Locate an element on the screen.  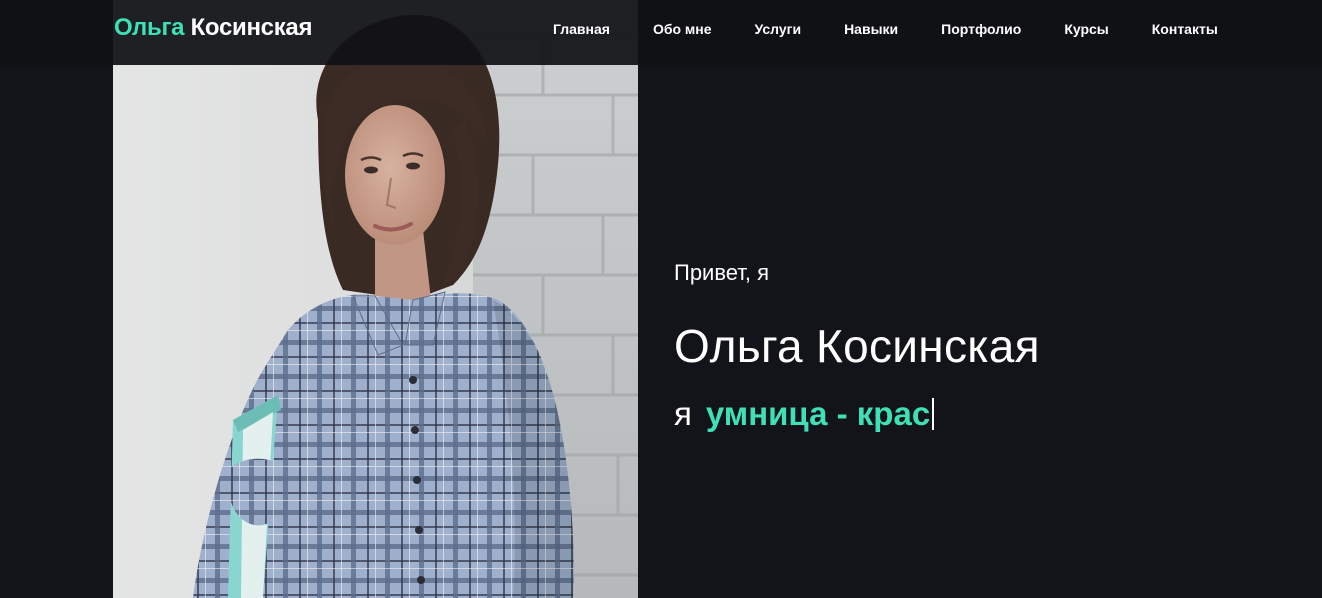
hero-name: Ольга Косинская is located at coordinates (857, 346).